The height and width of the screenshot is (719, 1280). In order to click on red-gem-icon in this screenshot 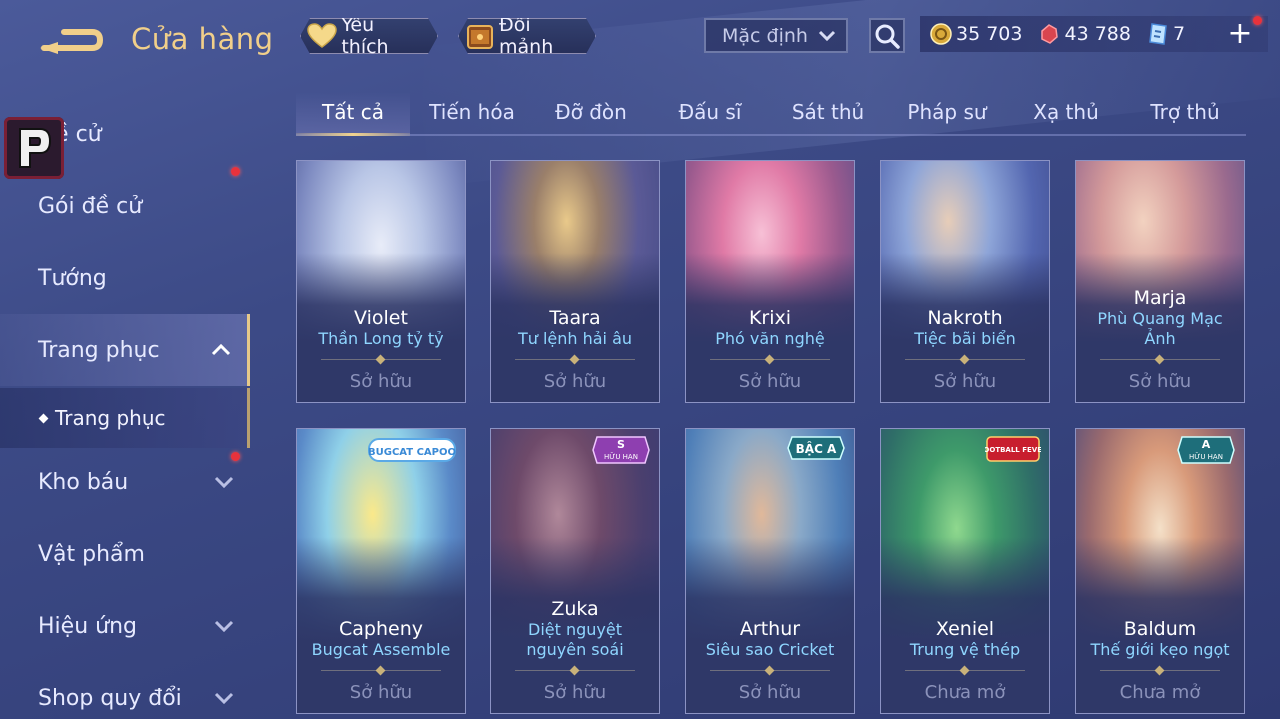, I will do `click(1050, 34)`.